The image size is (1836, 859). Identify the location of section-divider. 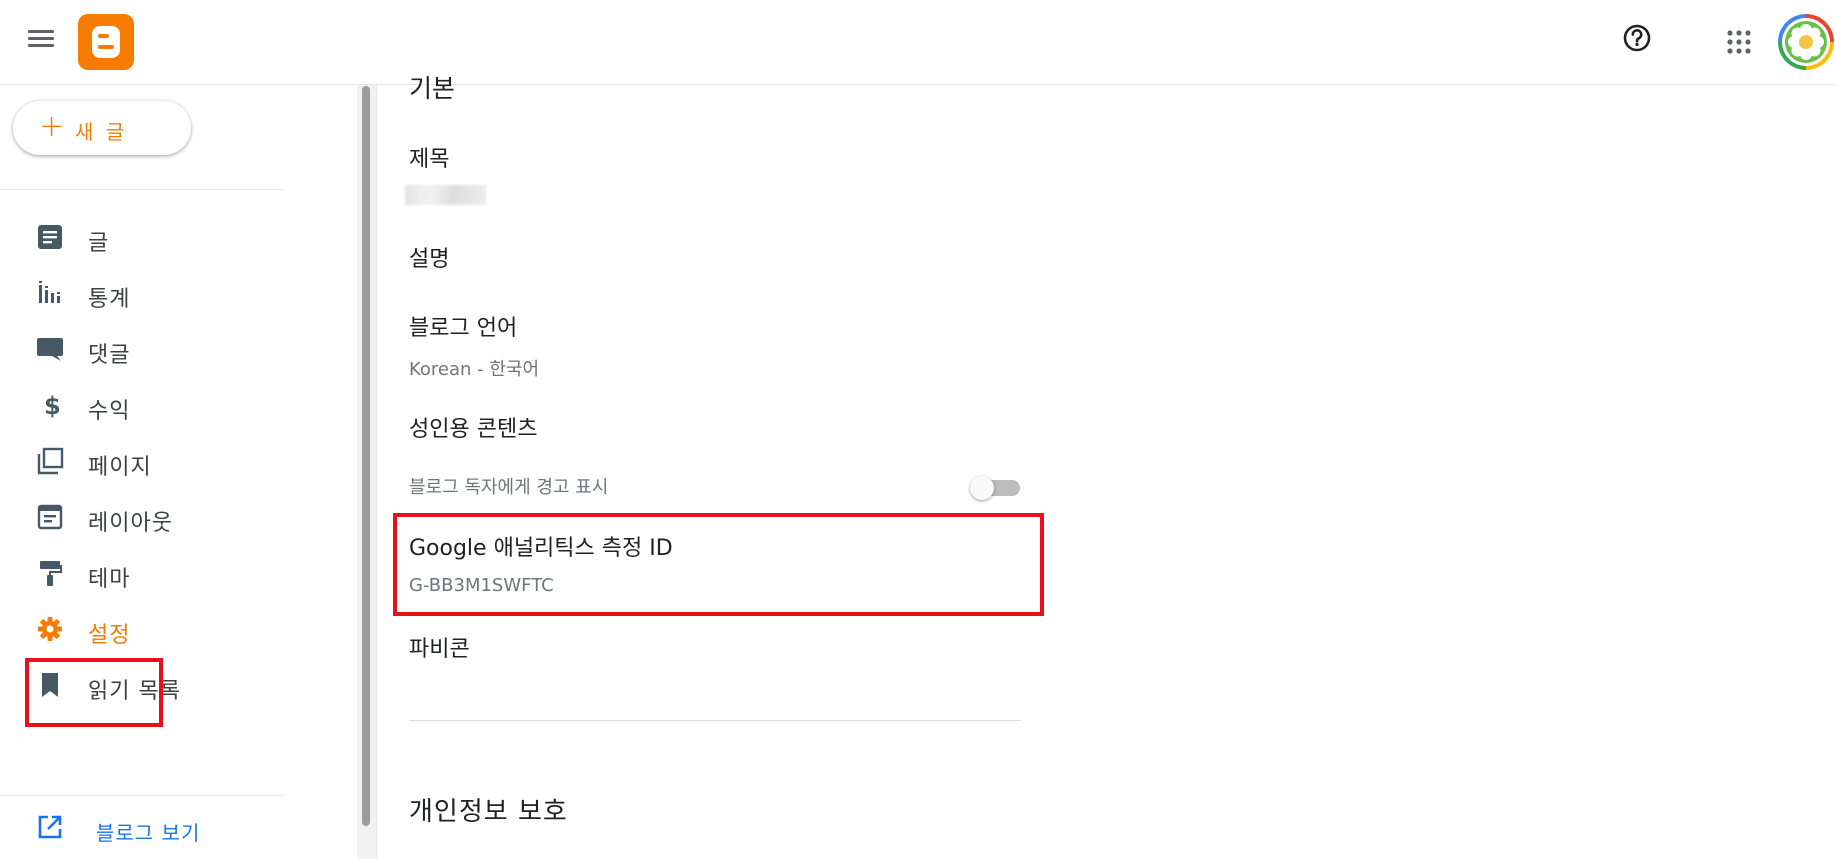
(715, 720).